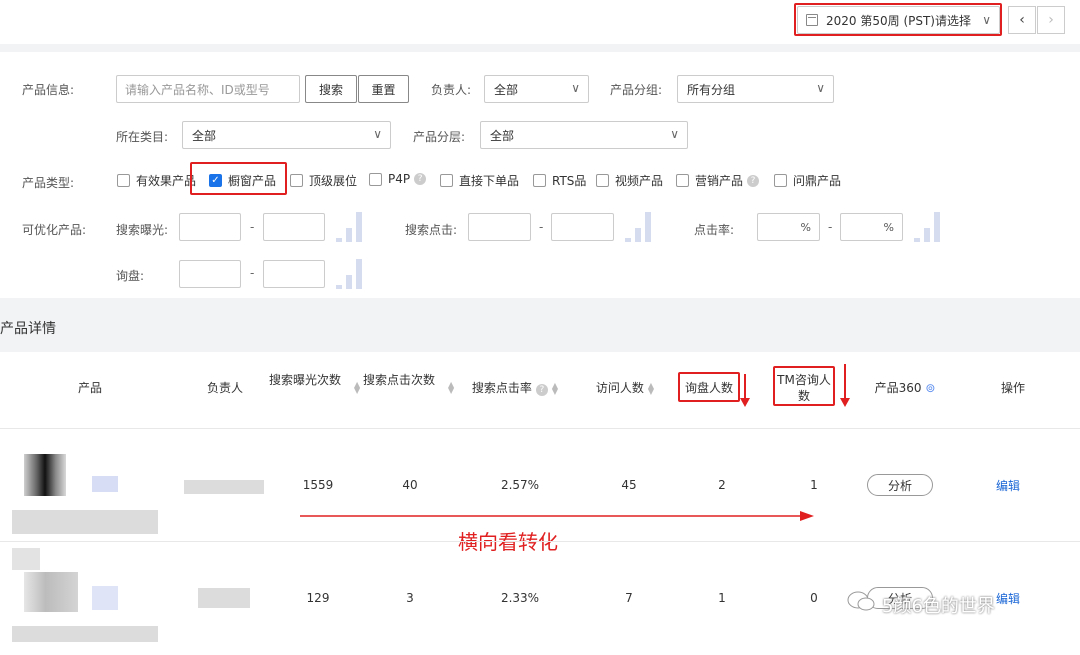  What do you see at coordinates (506, 89) in the screenshot?
I see `owner-select-value: 全部` at bounding box center [506, 89].